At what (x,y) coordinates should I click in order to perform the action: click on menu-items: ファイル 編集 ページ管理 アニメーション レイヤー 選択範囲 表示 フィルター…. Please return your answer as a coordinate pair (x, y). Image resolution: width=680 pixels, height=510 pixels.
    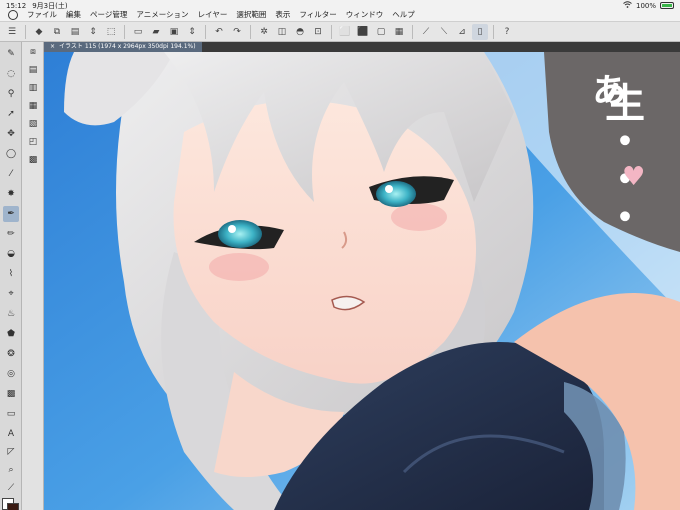
    Looking at the image, I should click on (207, 14).